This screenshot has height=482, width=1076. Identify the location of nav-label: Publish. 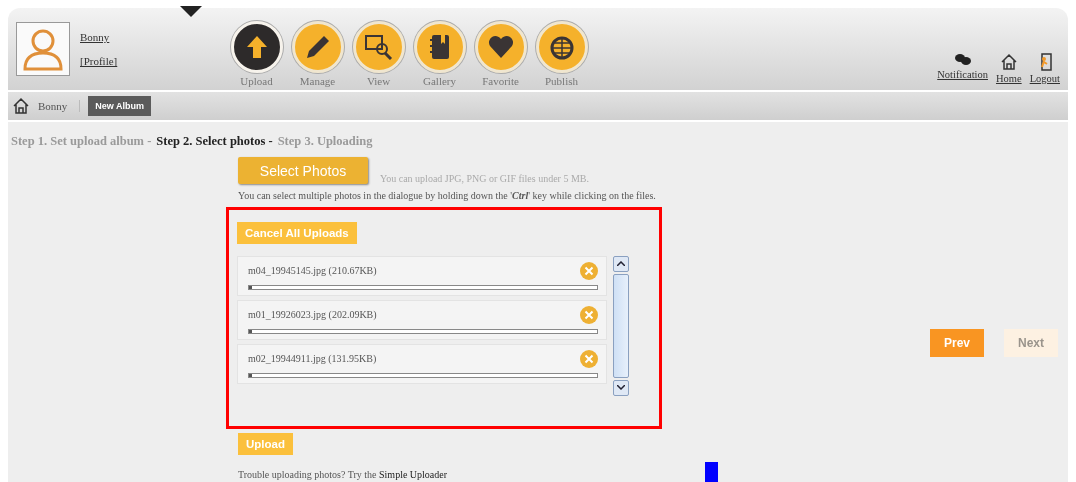
(561, 81).